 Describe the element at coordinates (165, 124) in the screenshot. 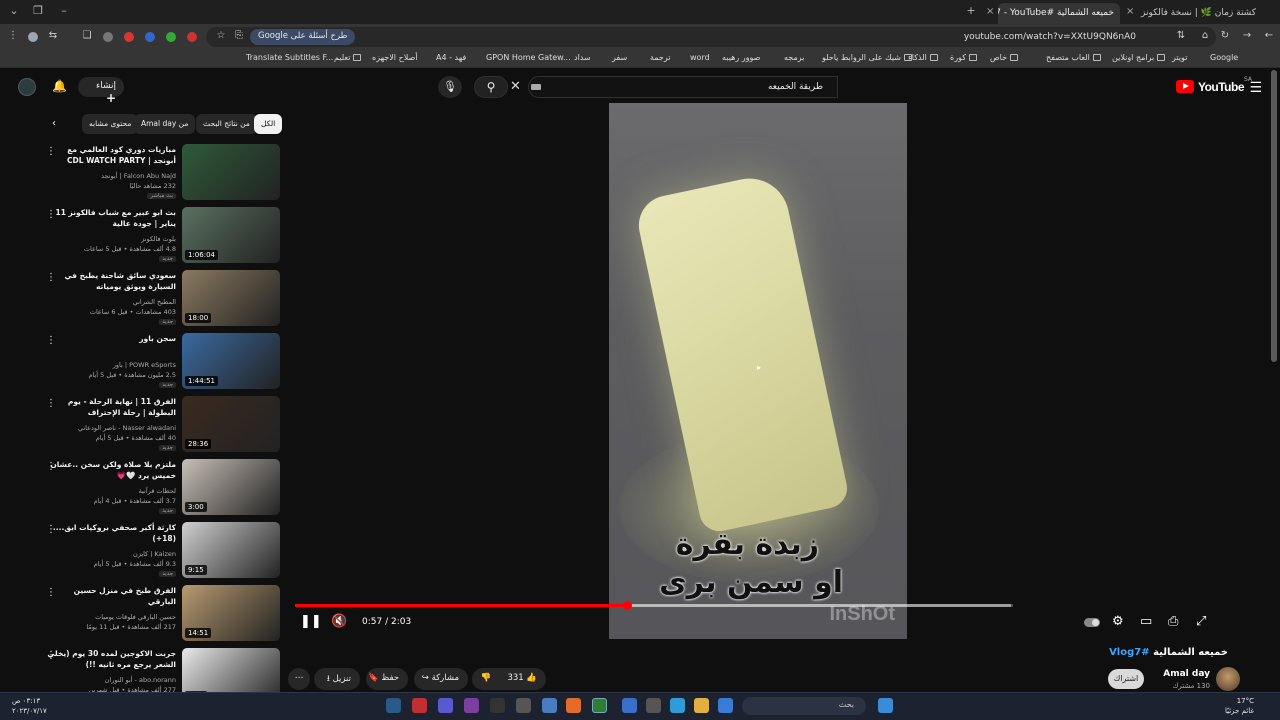

I see `chip-from-channel: من Amal day` at that location.